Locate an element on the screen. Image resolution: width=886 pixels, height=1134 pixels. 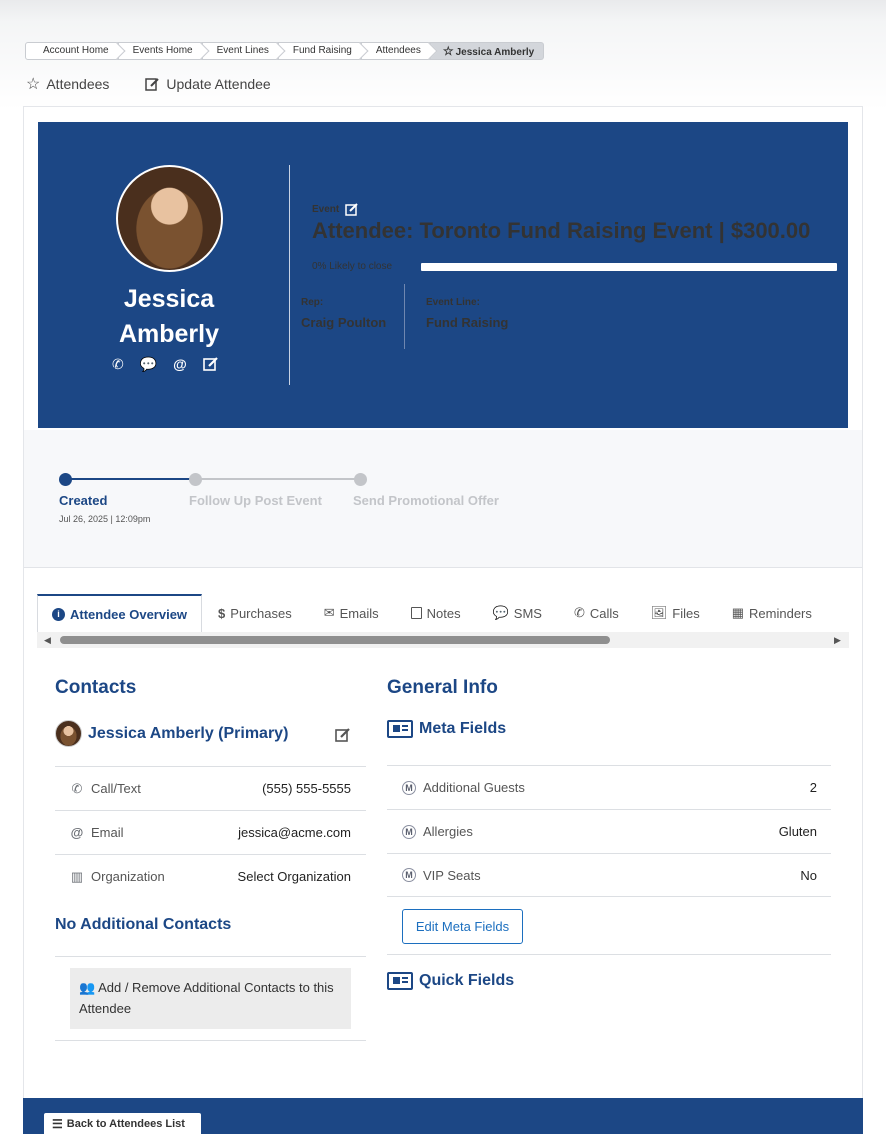
contact-row-label-text: Call/Text is located at coordinates (116, 788).